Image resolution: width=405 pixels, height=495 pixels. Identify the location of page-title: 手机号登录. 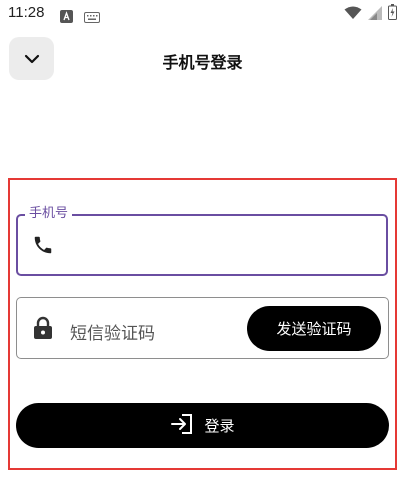
(202, 62).